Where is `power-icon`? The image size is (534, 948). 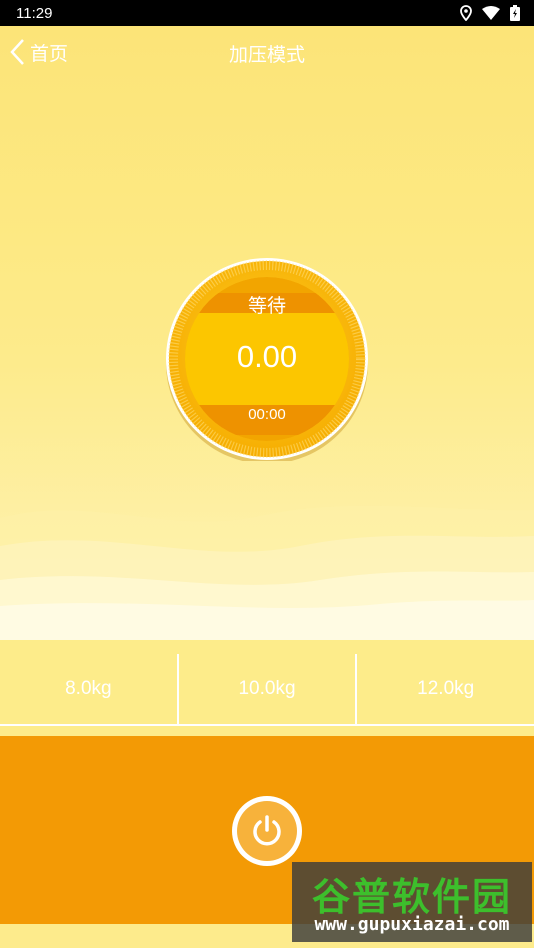 power-icon is located at coordinates (267, 830).